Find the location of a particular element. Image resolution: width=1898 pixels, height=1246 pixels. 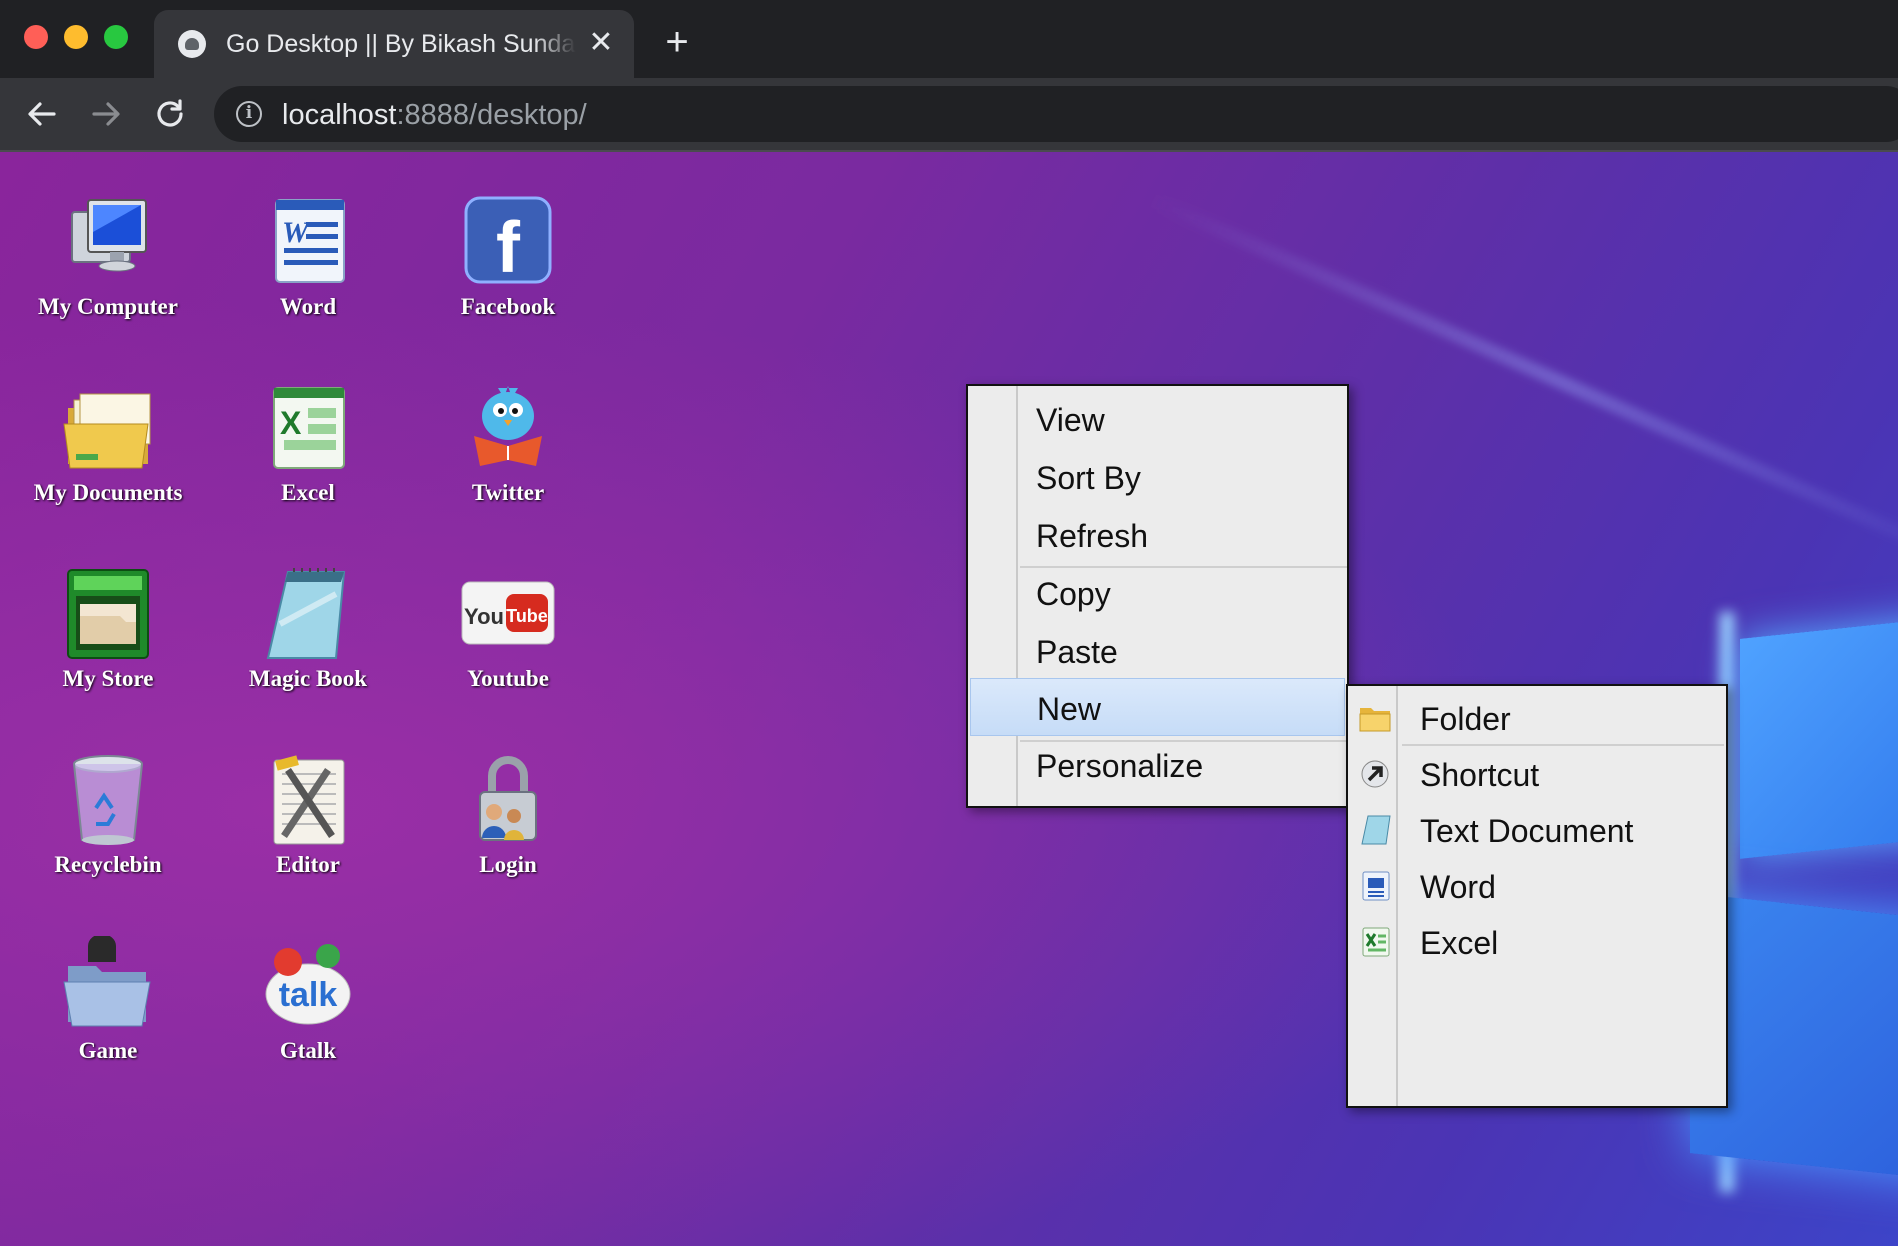

tab-close-icon: ✕ is located at coordinates (601, 43).